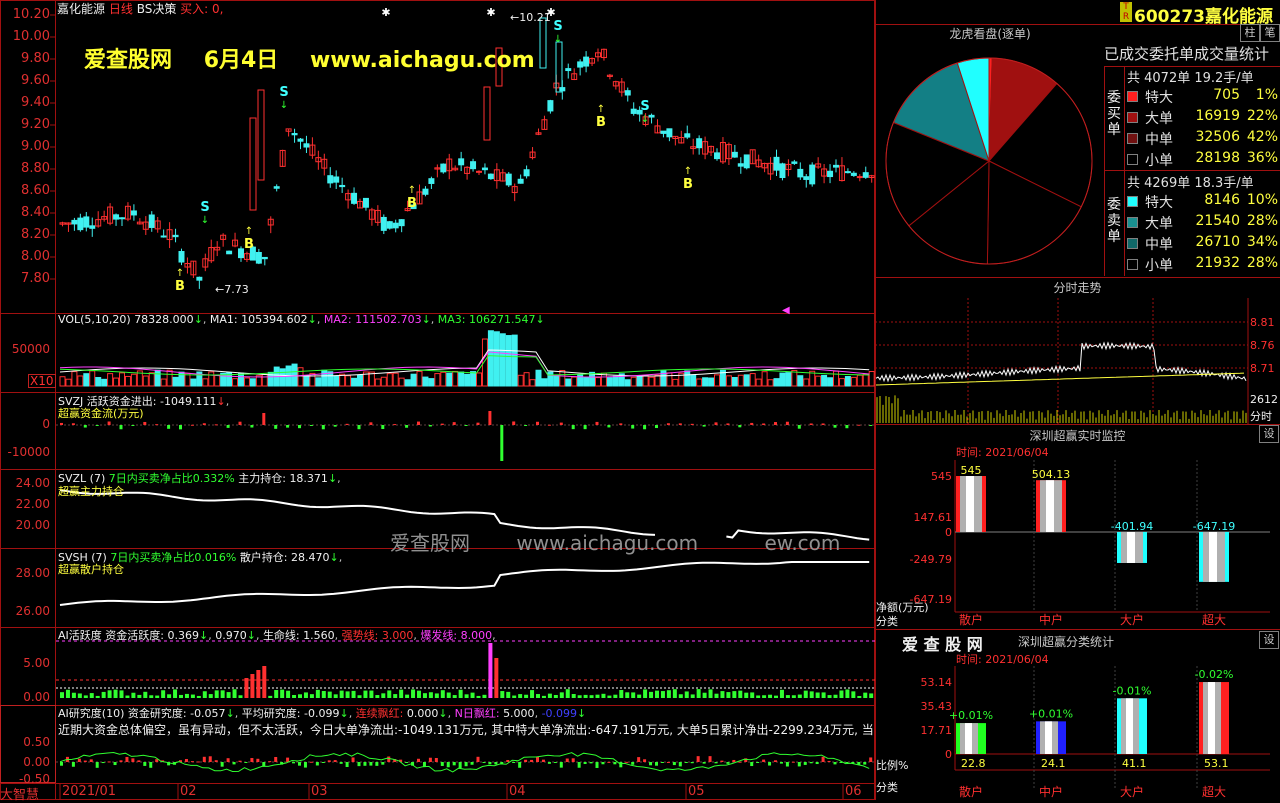 The width and height of the screenshot is (1280, 803). I want to click on price-y-tick: 8.00, so click(35, 256).